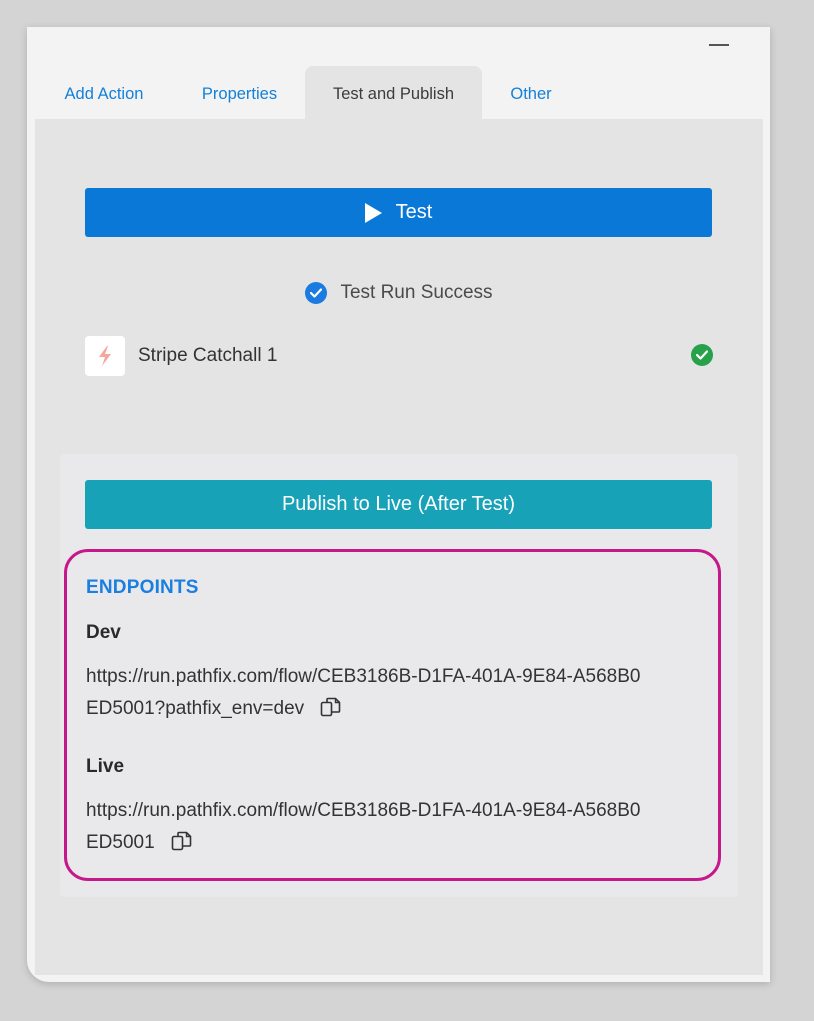 This screenshot has height=1021, width=814. I want to click on tab-other: Other, so click(531, 92).